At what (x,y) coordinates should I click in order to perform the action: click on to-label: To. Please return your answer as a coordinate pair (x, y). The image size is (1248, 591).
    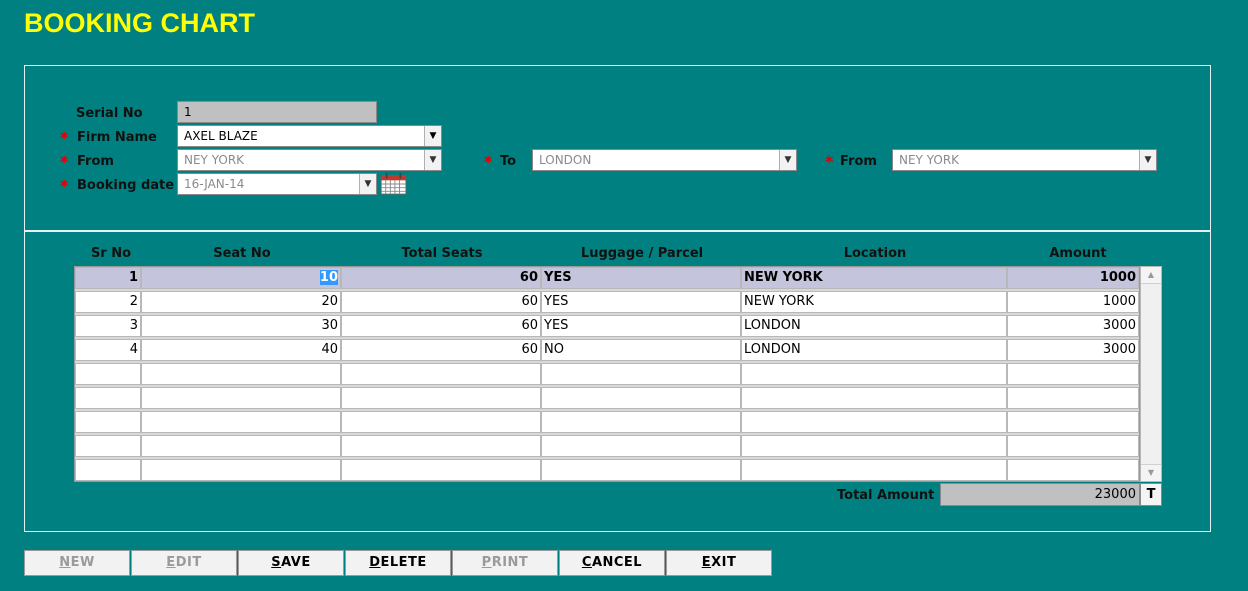
    Looking at the image, I should click on (508, 161).